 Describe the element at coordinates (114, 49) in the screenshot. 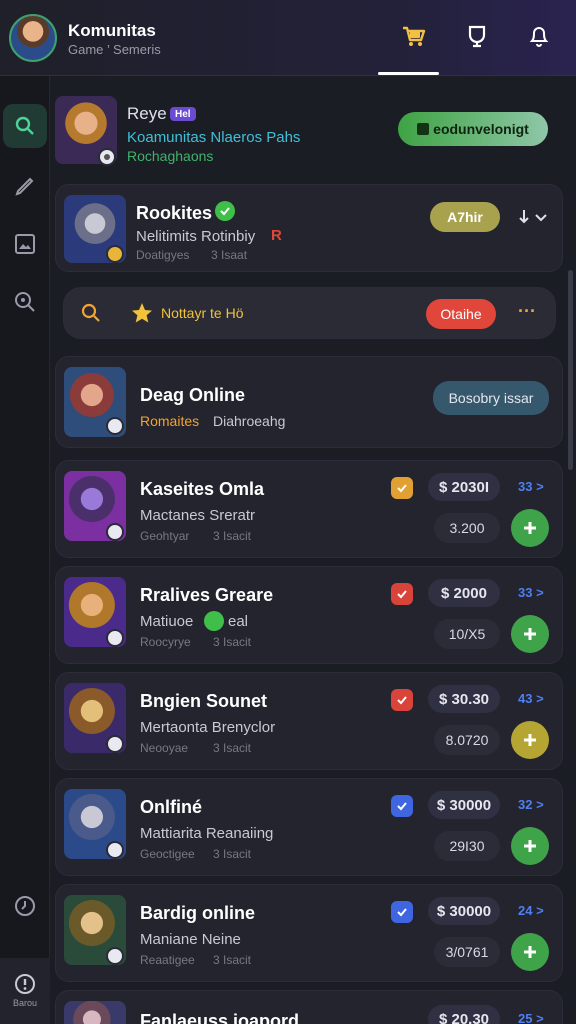

I see `app-subtitle: Game ’ Semeris` at that location.